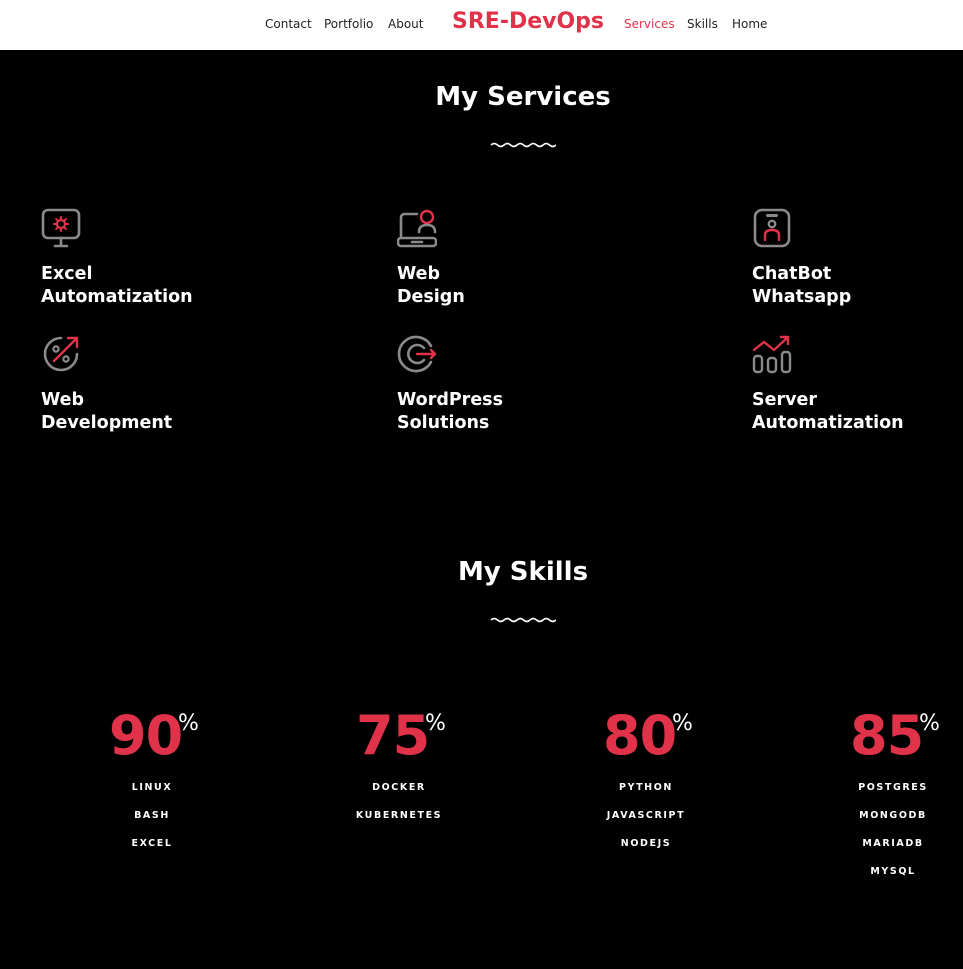 The width and height of the screenshot is (963, 969). Describe the element at coordinates (288, 24) in the screenshot. I see `nav-link-contact: Contact` at that location.